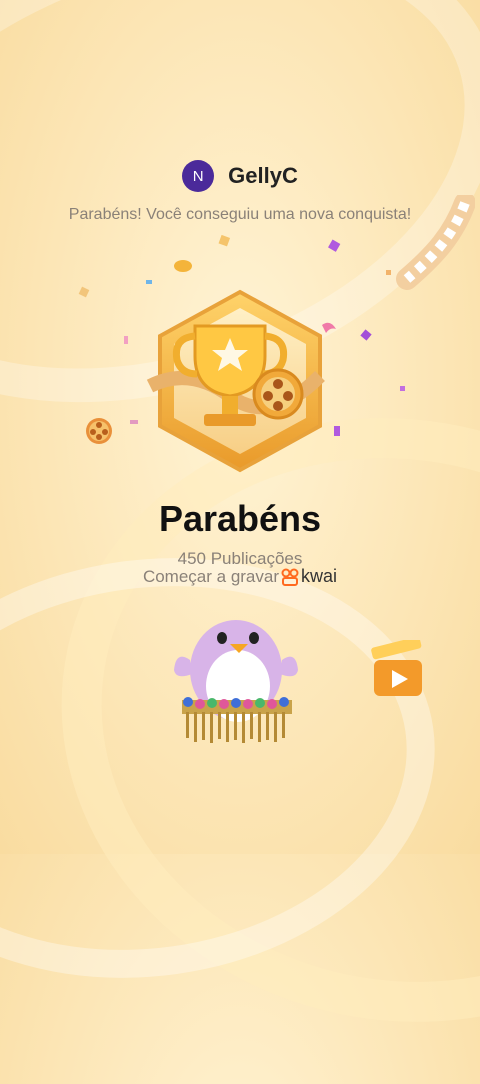 This screenshot has height=1084, width=480. What do you see at coordinates (396, 668) in the screenshot?
I see `clapperboard-icon` at bounding box center [396, 668].